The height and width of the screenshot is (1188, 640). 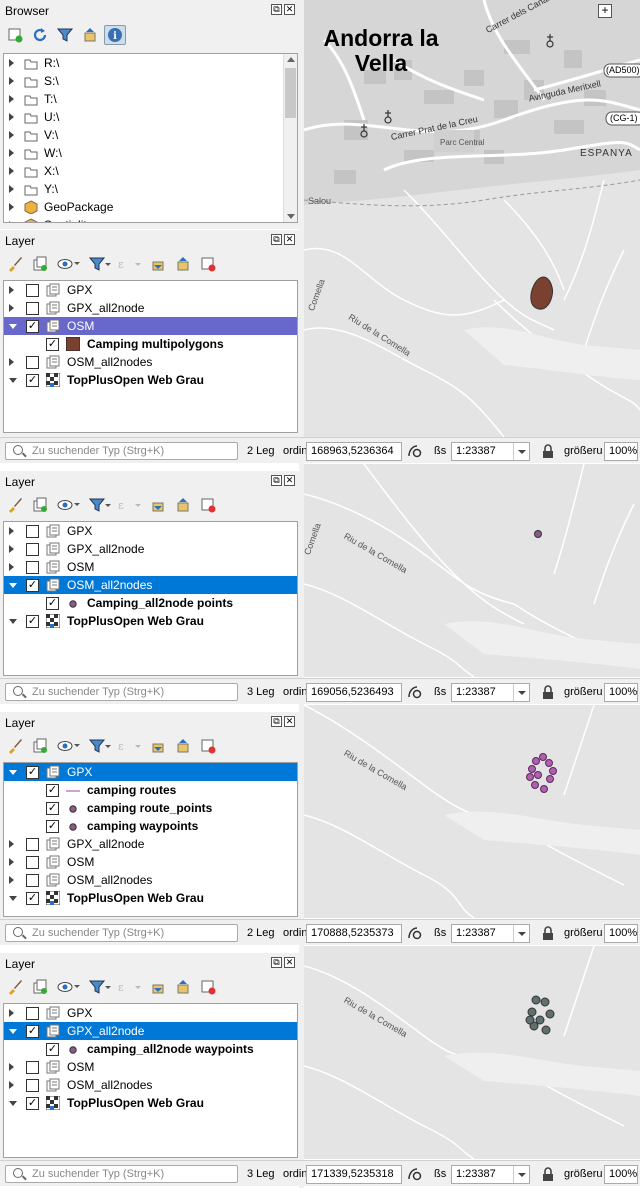 What do you see at coordinates (354, 451) in the screenshot?
I see `coordinate-field: 168963,5236364` at bounding box center [354, 451].